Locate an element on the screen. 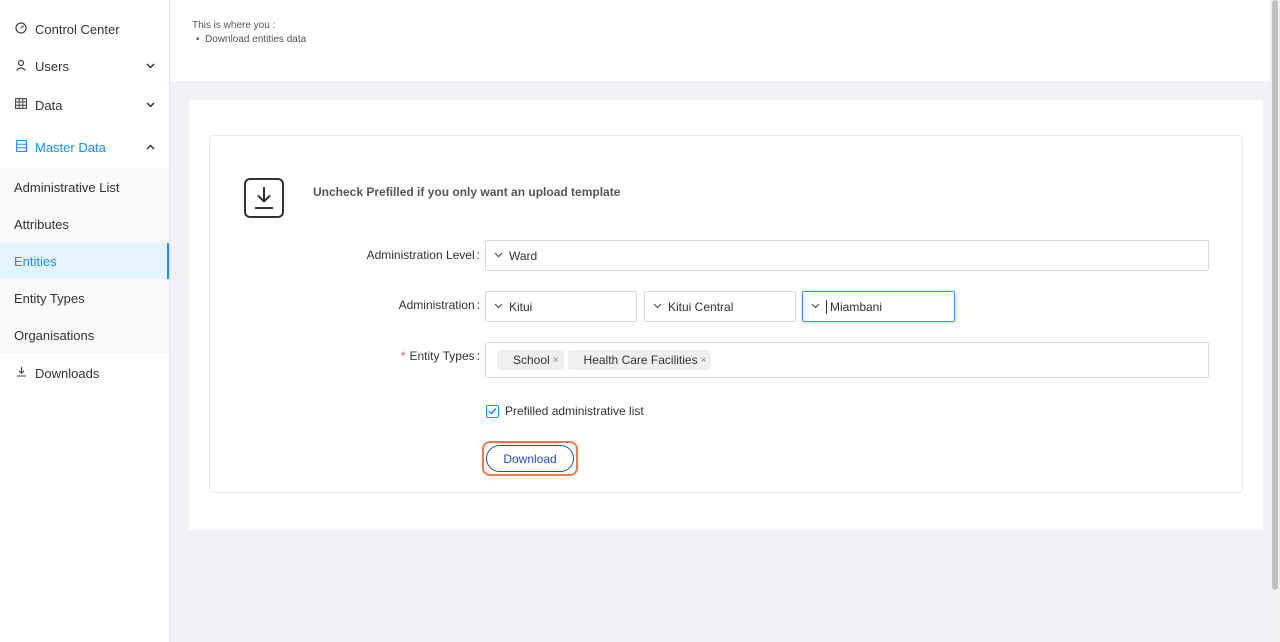  table-icon is located at coordinates (21, 105).